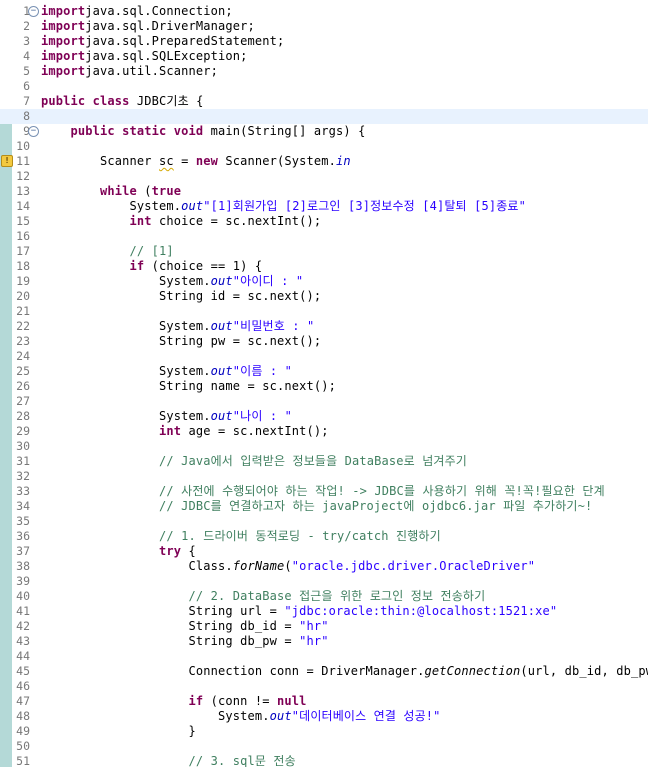 The image size is (648, 767). What do you see at coordinates (324, 356) in the screenshot?
I see `code-line: 24` at bounding box center [324, 356].